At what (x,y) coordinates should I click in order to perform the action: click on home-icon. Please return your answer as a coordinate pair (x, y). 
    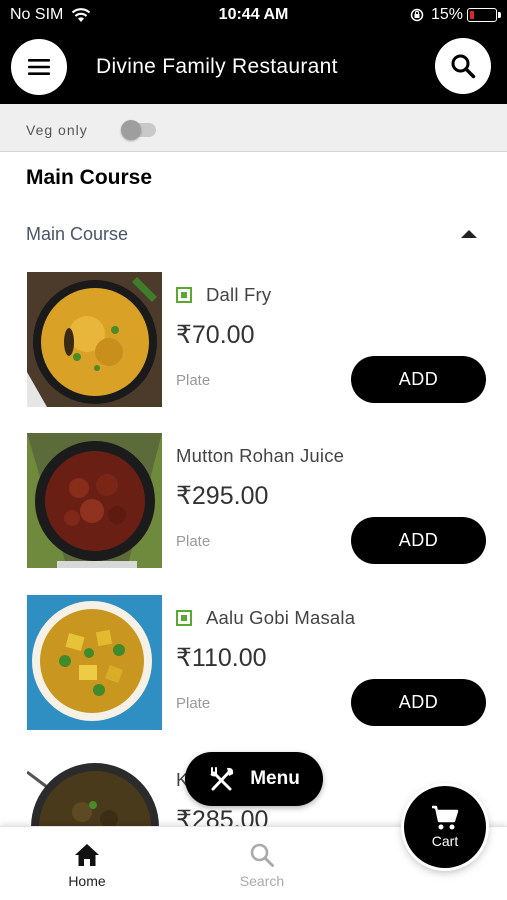
    Looking at the image, I should click on (87, 855).